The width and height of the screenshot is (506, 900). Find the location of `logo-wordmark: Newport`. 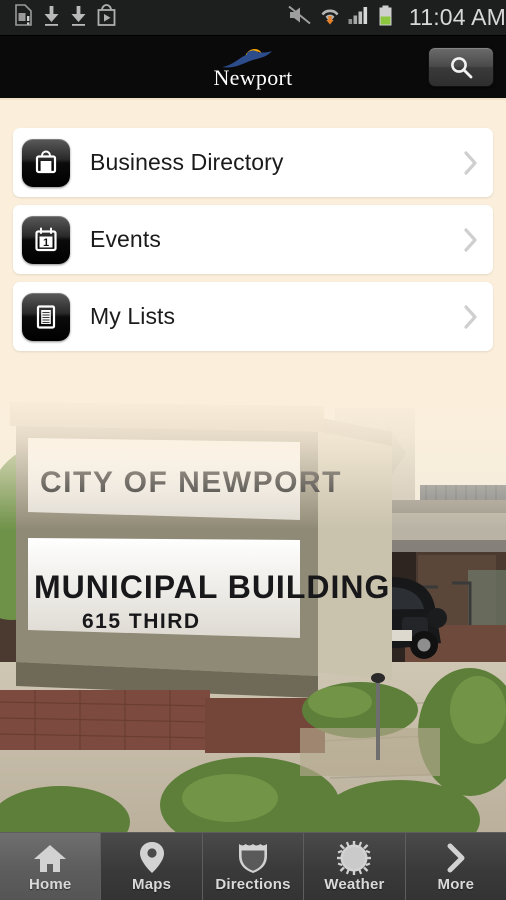

logo-wordmark: Newport is located at coordinates (253, 77).